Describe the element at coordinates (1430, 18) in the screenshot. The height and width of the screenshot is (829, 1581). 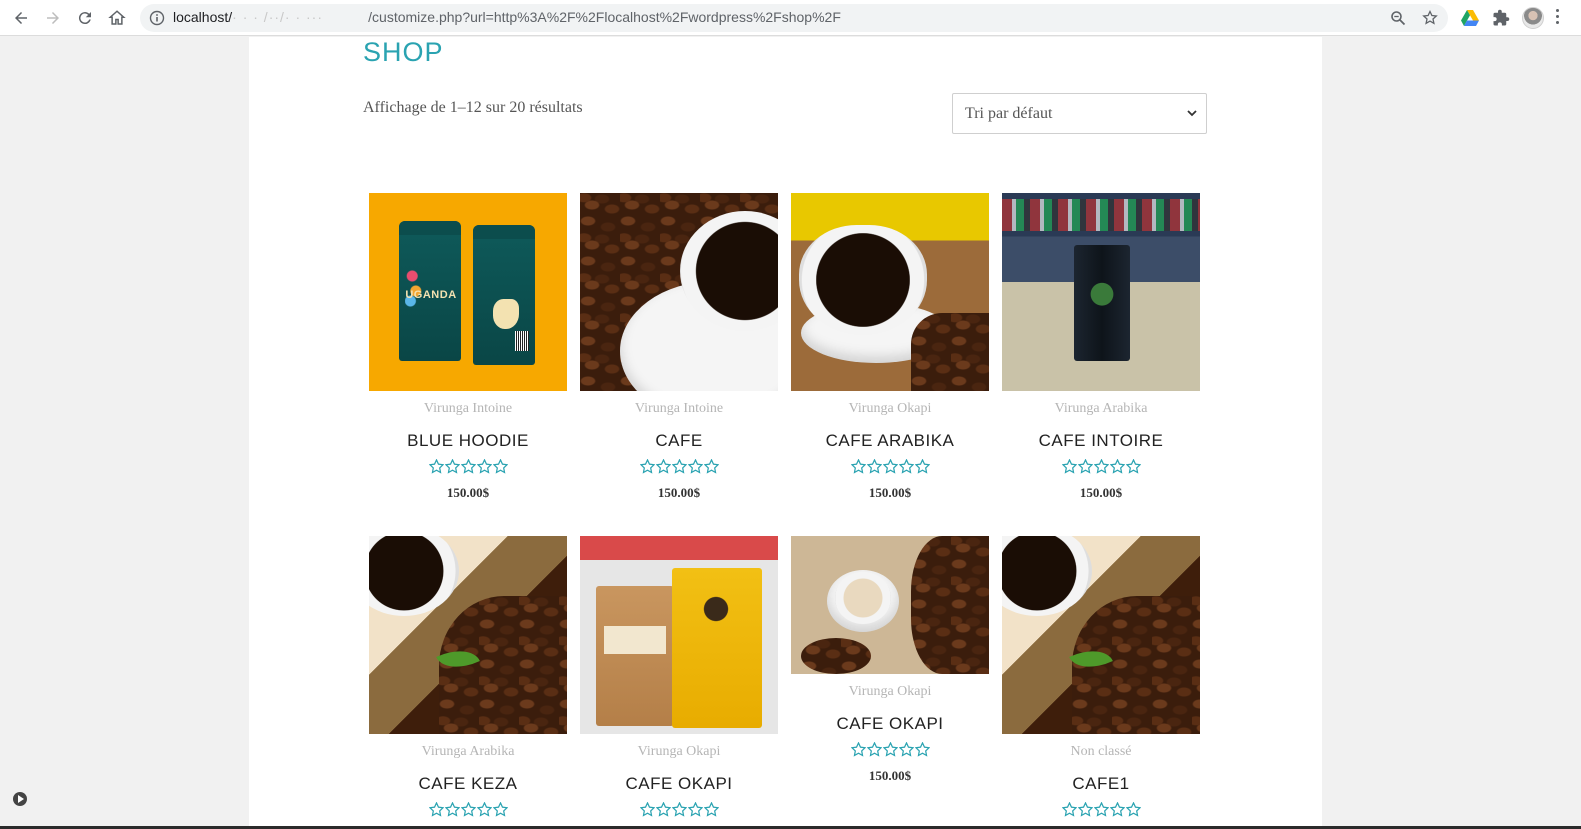
I see `bookmark-star-icon` at that location.